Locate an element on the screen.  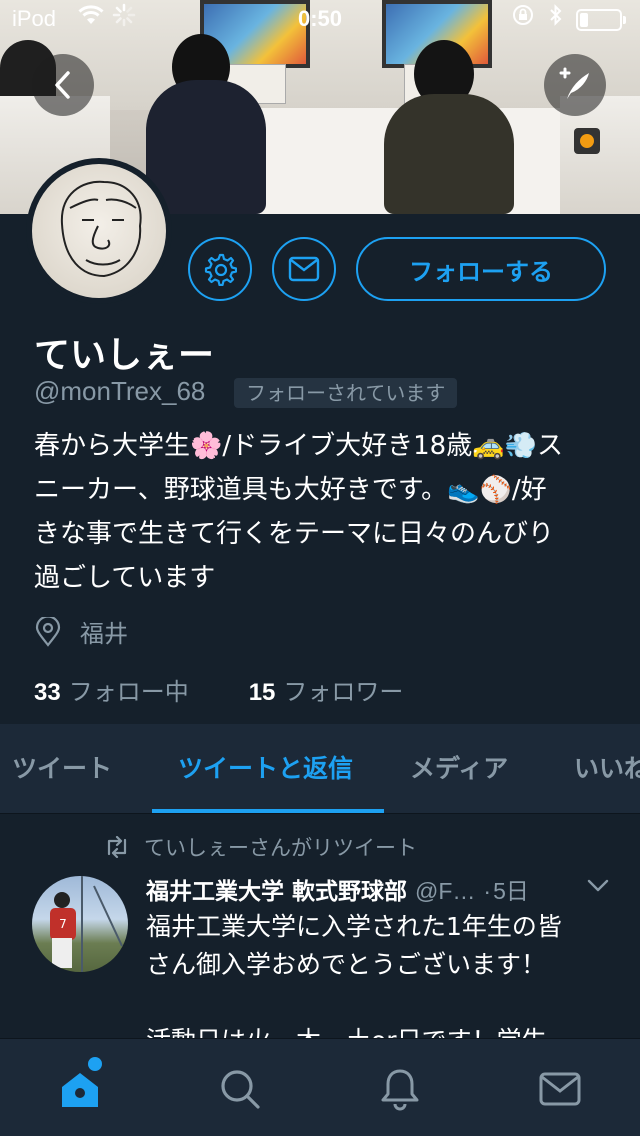
compose-tweet-button is located at coordinates (575, 85).